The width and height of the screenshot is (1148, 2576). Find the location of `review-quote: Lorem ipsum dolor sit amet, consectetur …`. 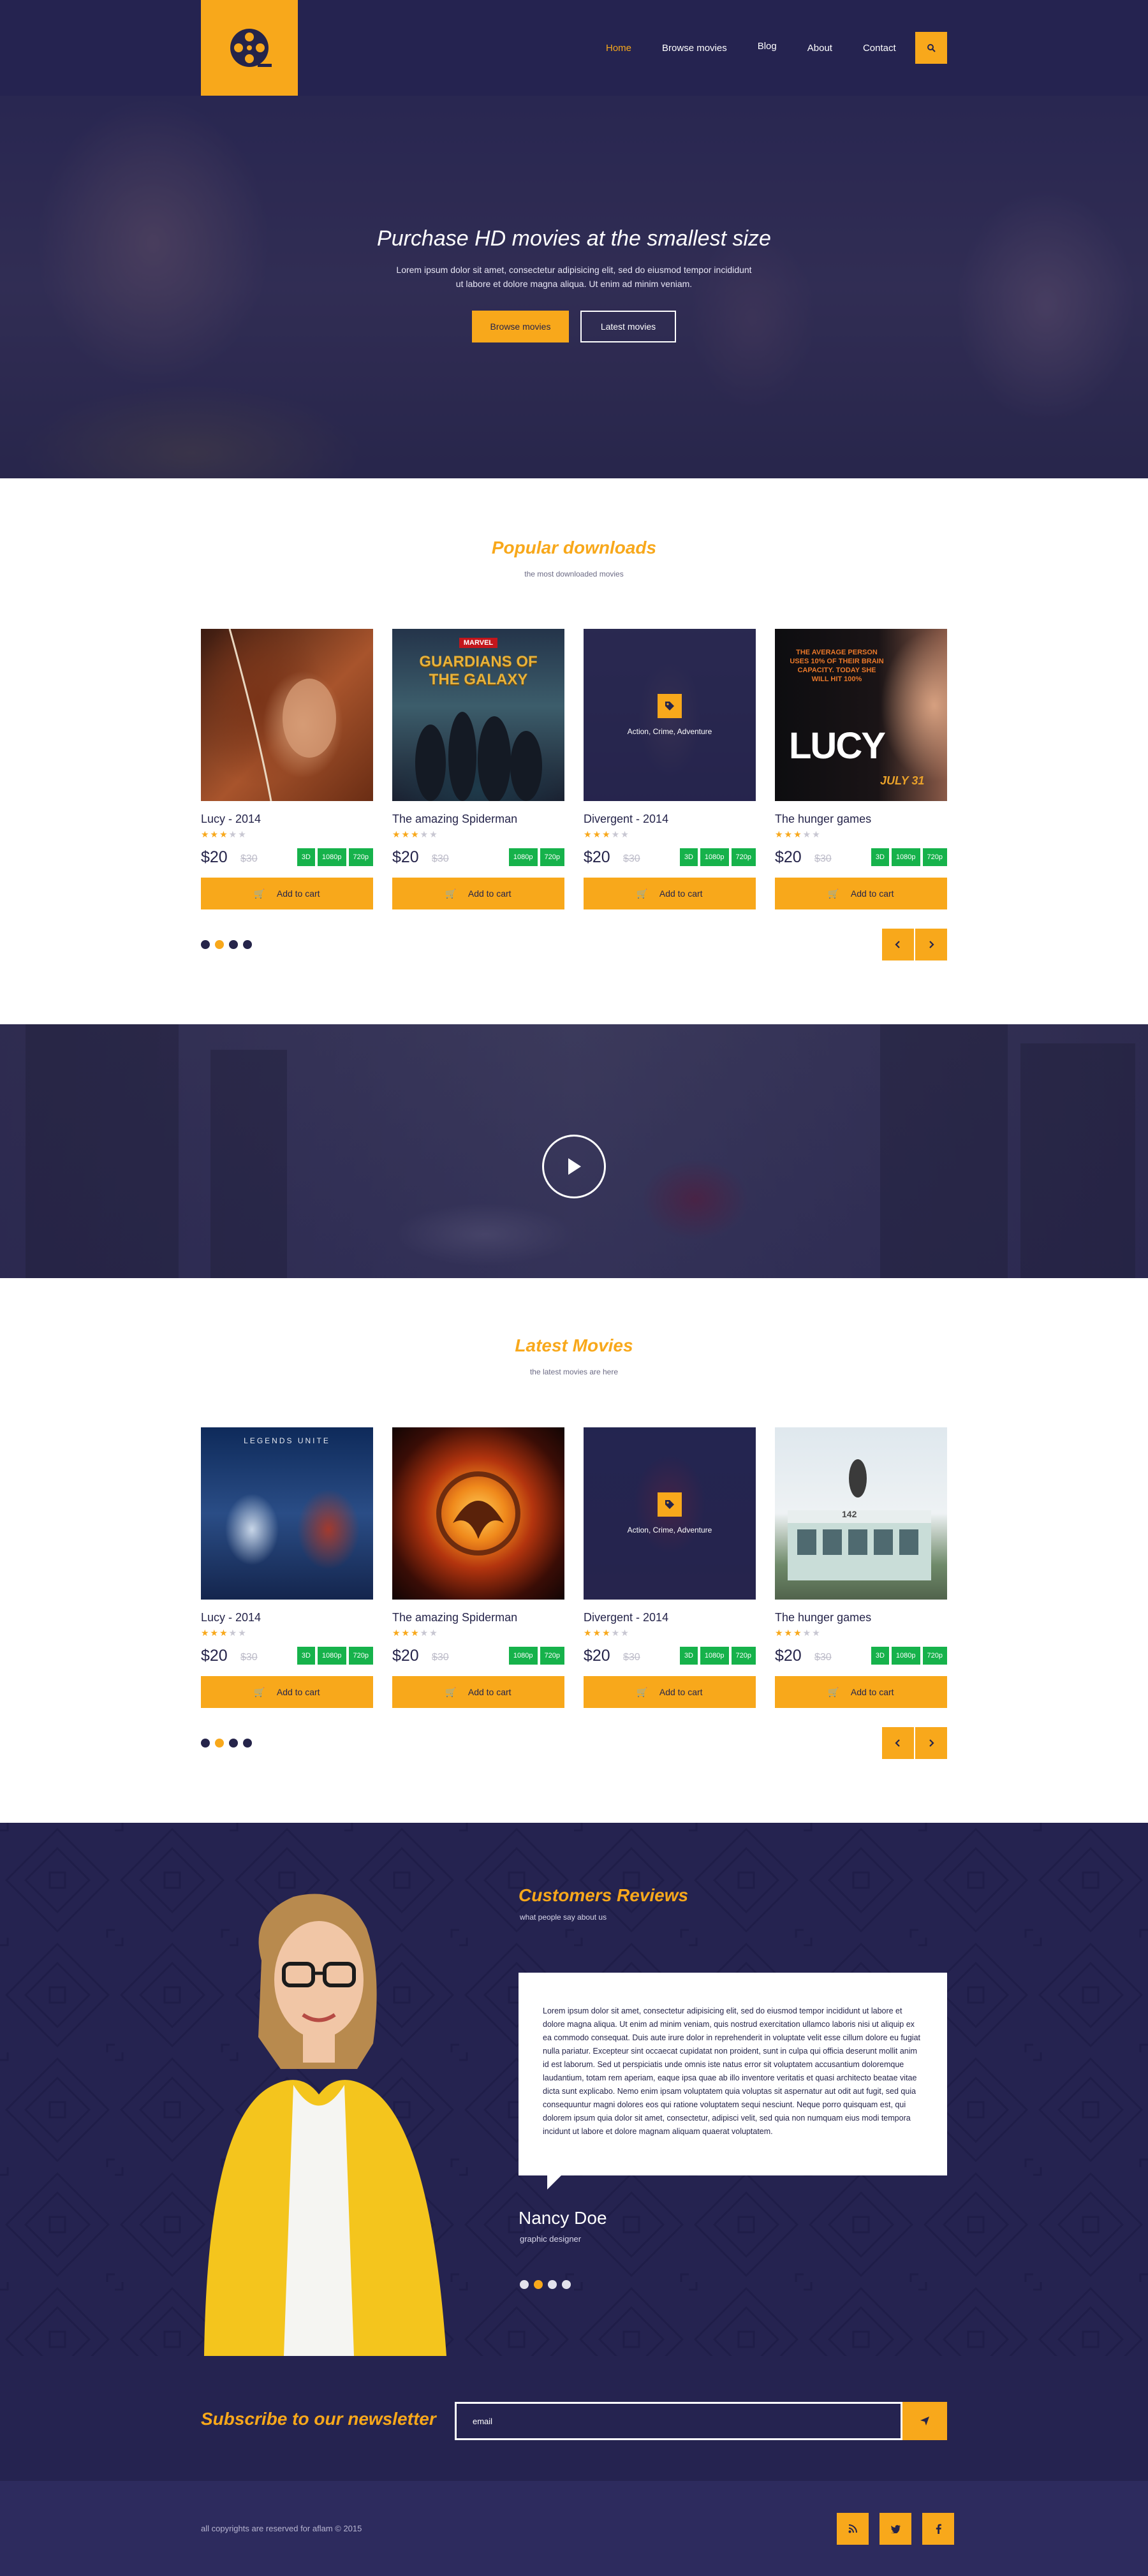

review-quote: Lorem ipsum dolor sit amet, consectetur … is located at coordinates (733, 2081).